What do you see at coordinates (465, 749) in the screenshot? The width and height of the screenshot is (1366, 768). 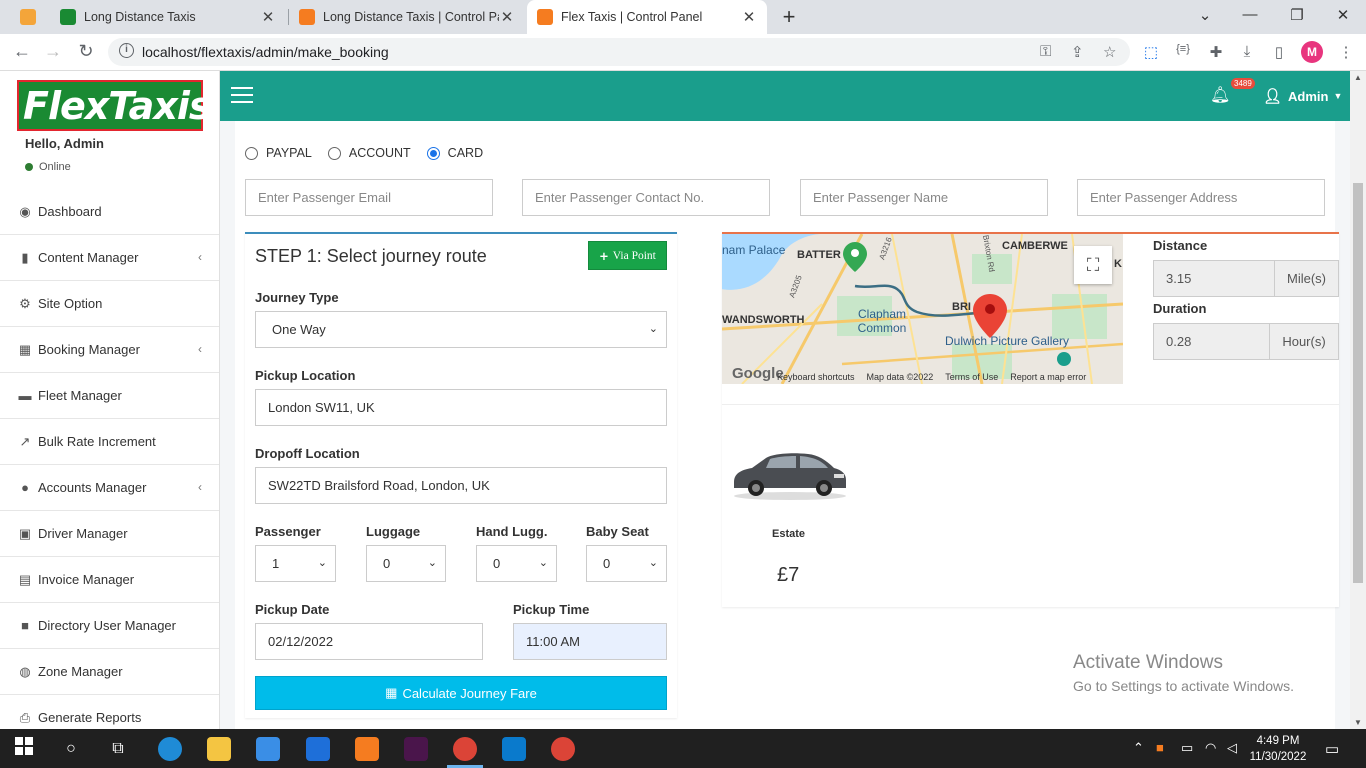 I see `chrome-icon` at bounding box center [465, 749].